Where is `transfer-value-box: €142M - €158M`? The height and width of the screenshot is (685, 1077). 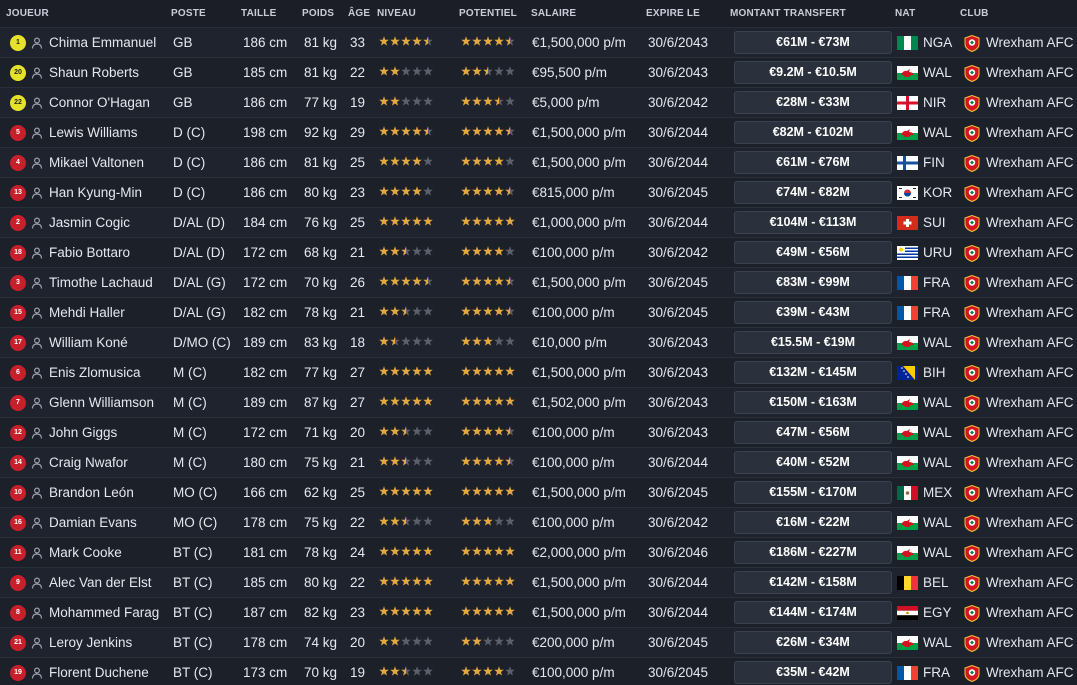
transfer-value-box: €142M - €158M is located at coordinates (813, 582).